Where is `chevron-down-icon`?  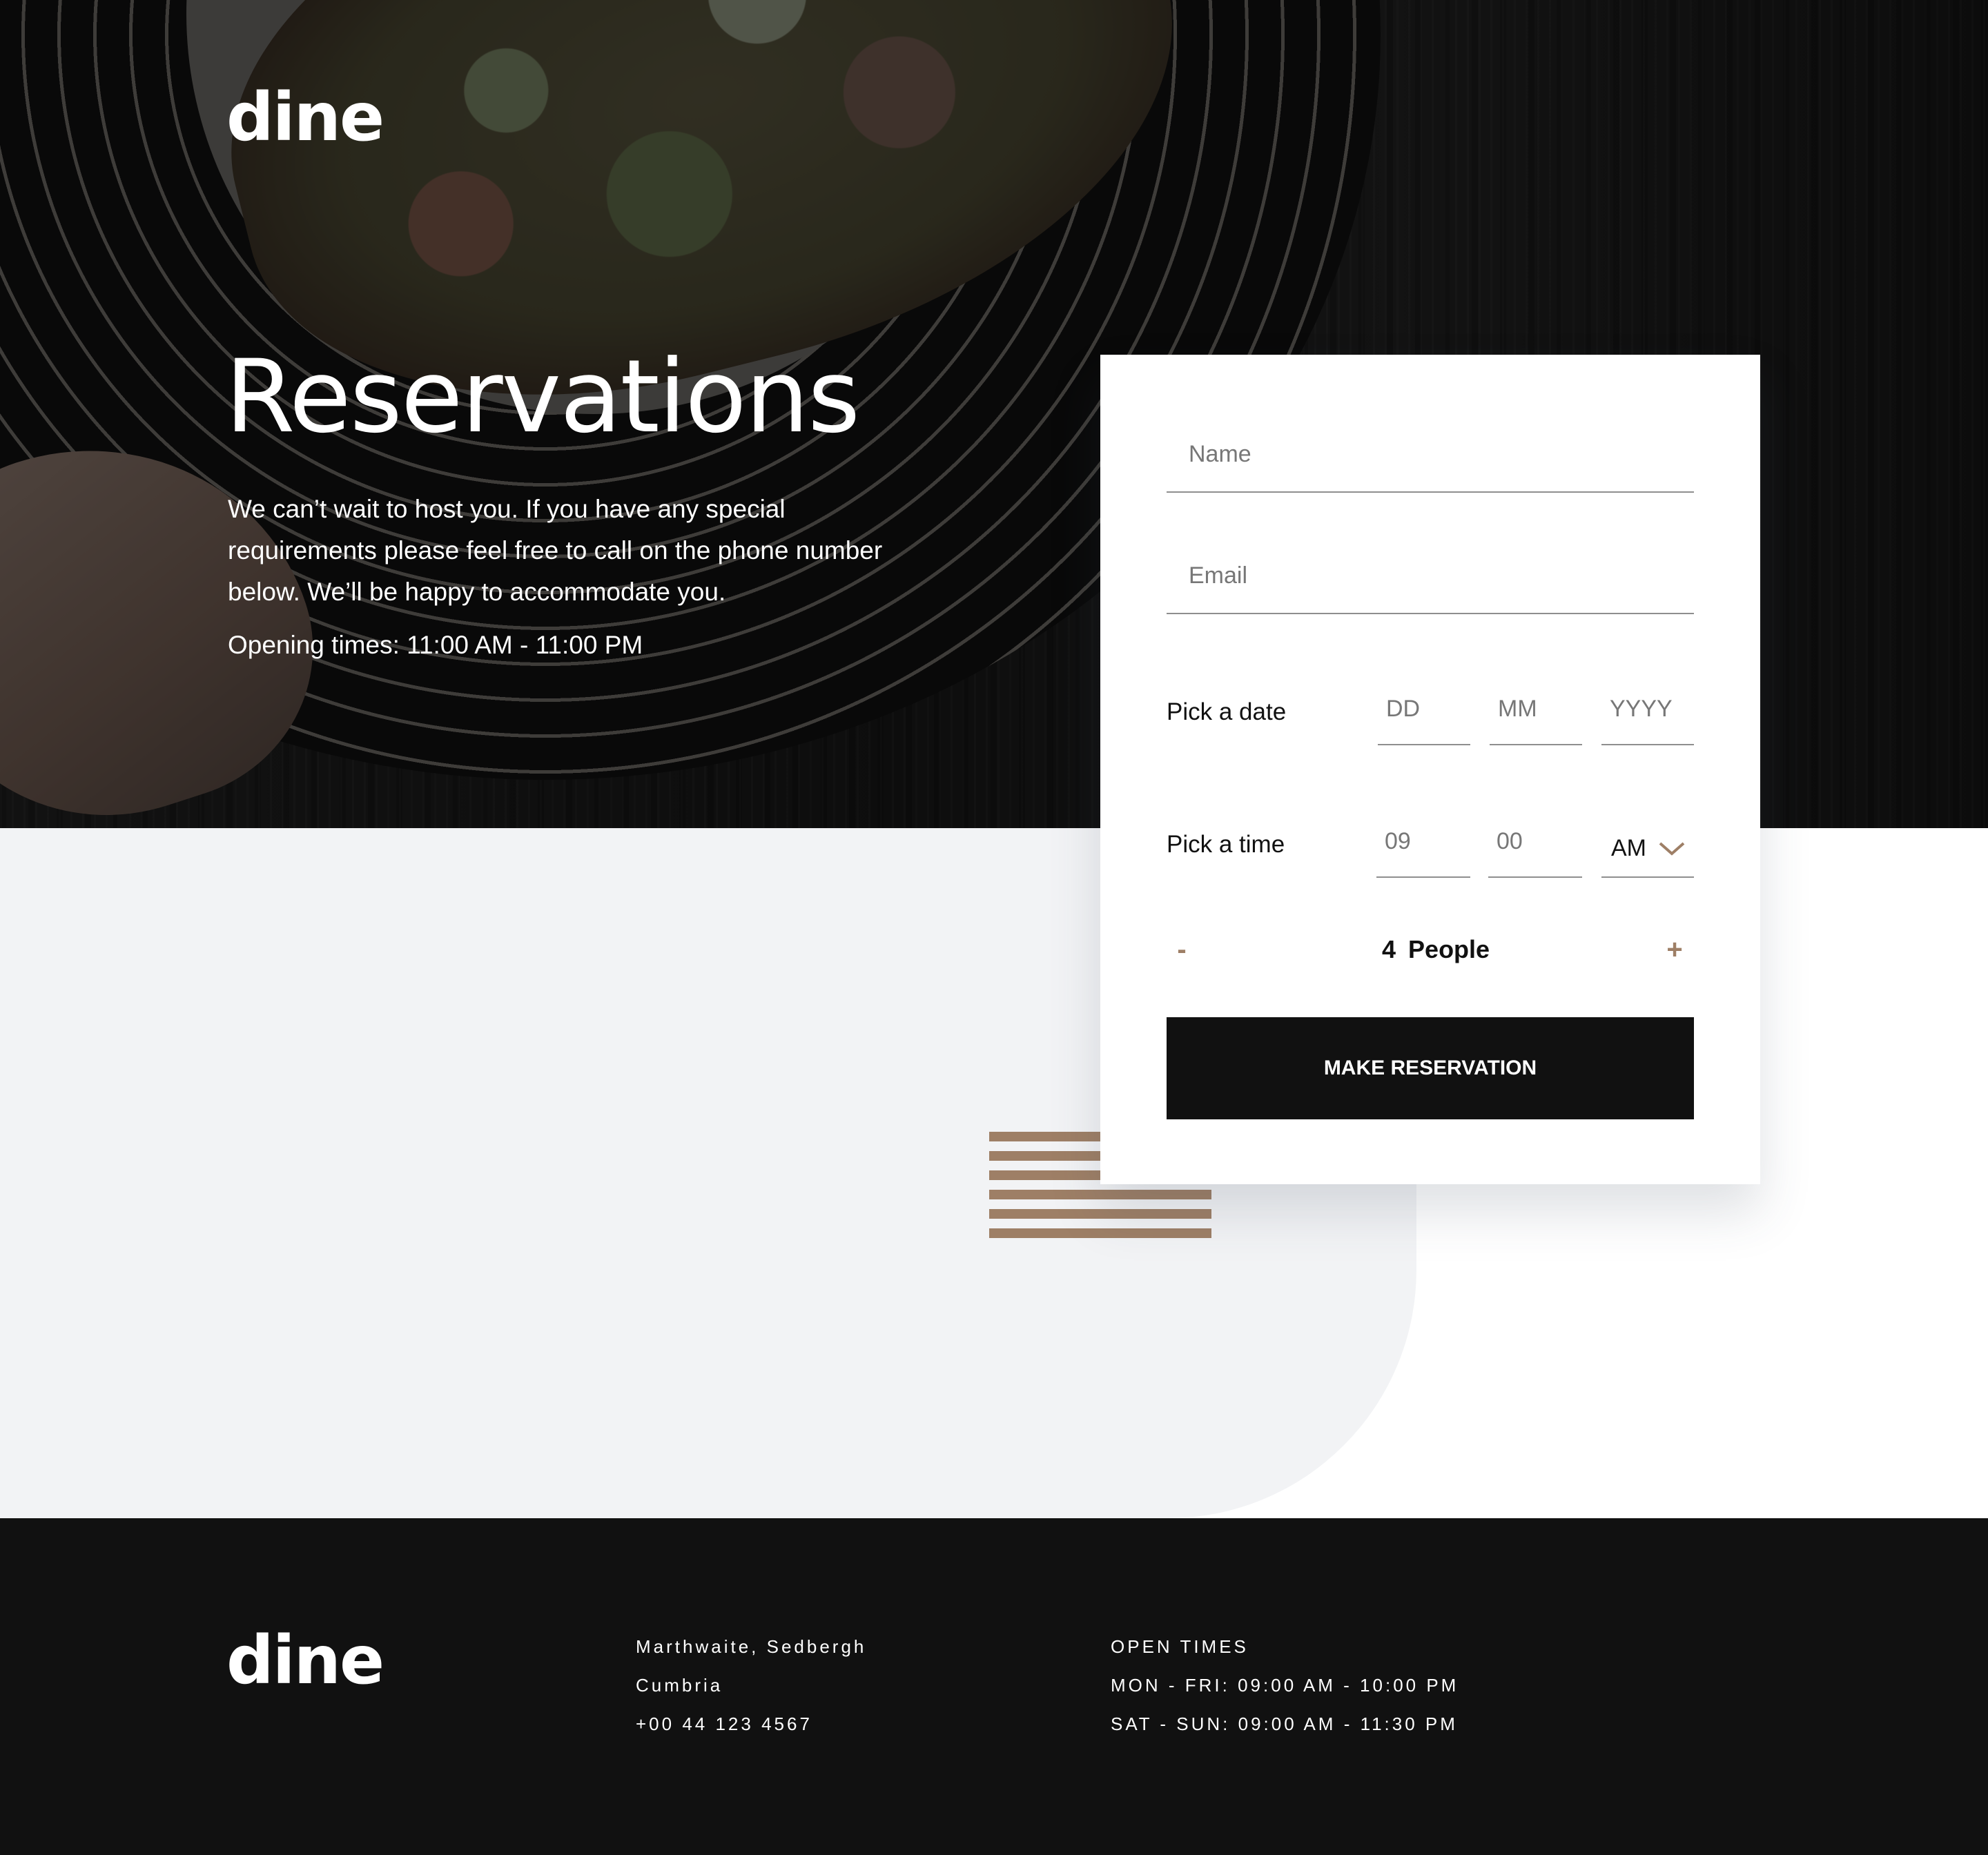
chevron-down-icon is located at coordinates (1672, 849).